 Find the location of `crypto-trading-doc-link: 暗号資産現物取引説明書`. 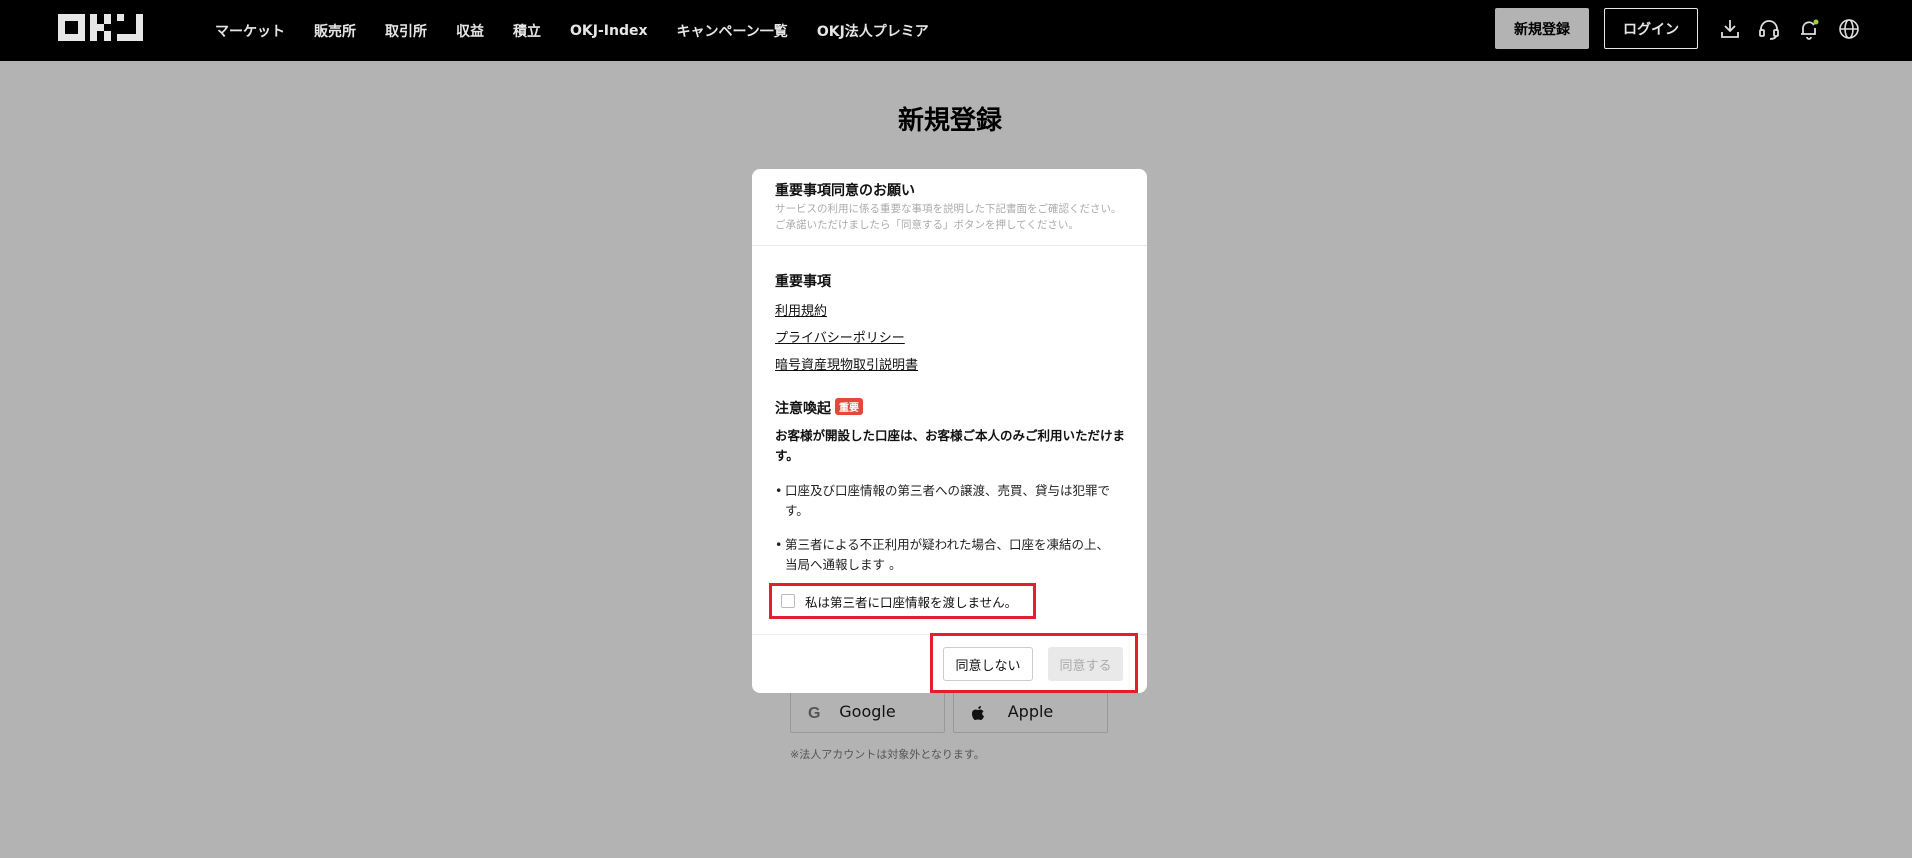

crypto-trading-doc-link: 暗号資産現物取引説明書 is located at coordinates (846, 363).